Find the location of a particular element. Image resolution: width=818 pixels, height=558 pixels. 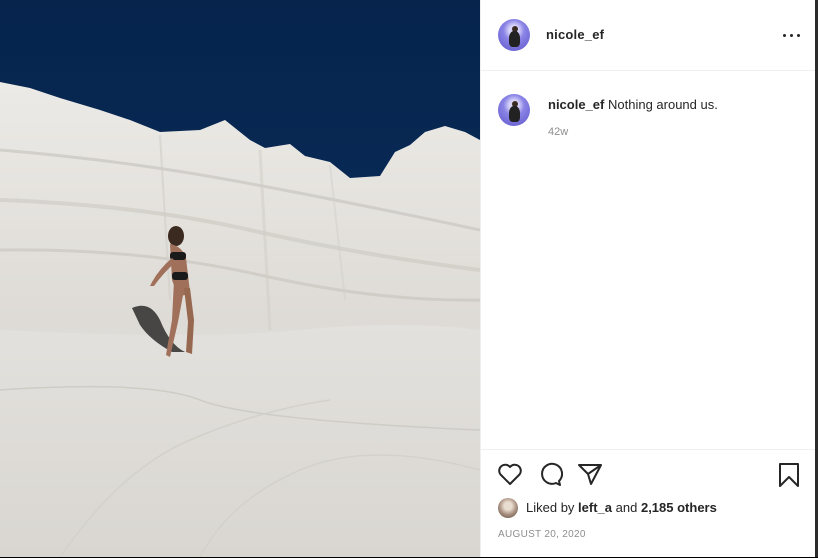

likes-others: 2,185 others is located at coordinates (679, 507).